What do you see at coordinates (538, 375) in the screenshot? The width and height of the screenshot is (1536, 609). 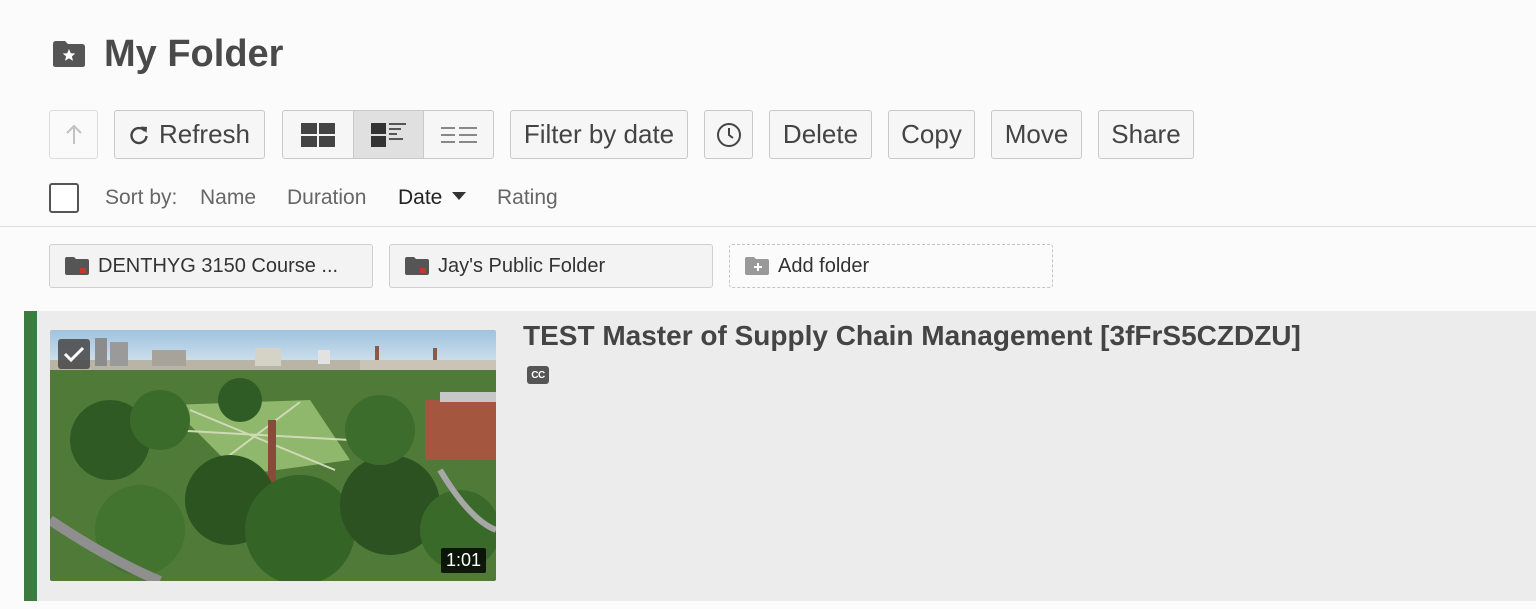 I see `closed-captions-icon: CC` at bounding box center [538, 375].